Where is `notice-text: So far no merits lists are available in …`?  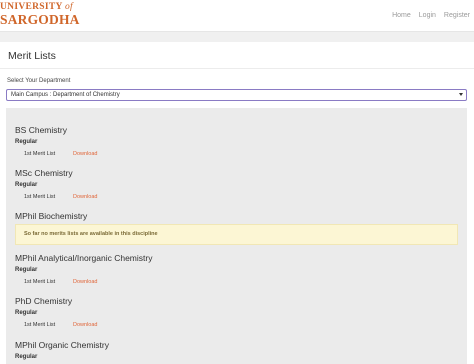 notice-text: So far no merits lists are available in … is located at coordinates (91, 234).